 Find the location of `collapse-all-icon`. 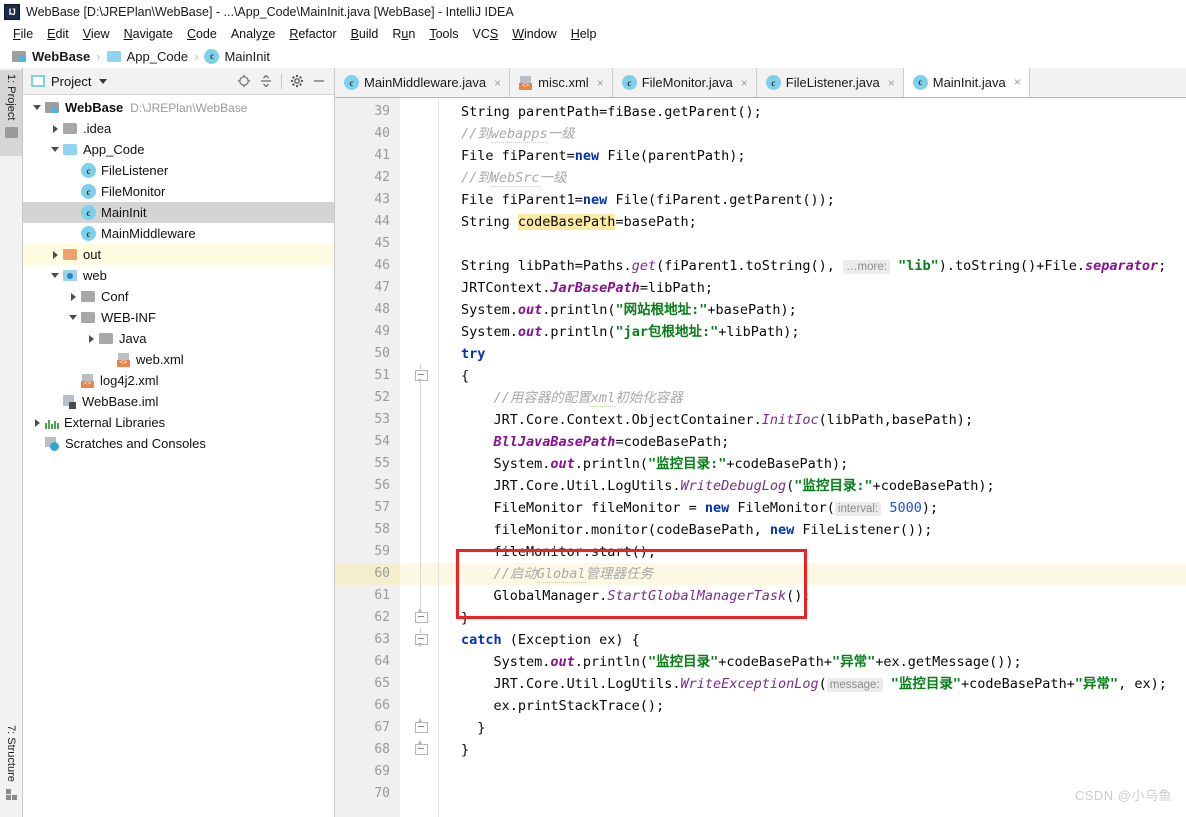

collapse-all-icon is located at coordinates (266, 81).